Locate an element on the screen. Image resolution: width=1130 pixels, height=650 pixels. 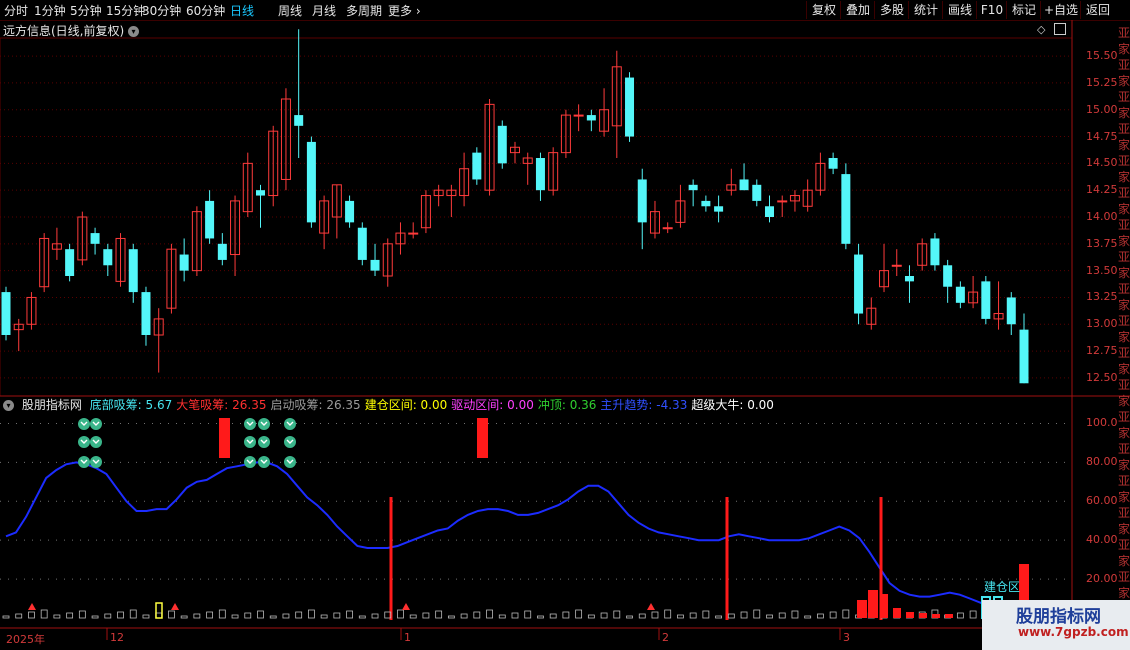
chevron-down-icon: ▾ is located at coordinates (8, 405).